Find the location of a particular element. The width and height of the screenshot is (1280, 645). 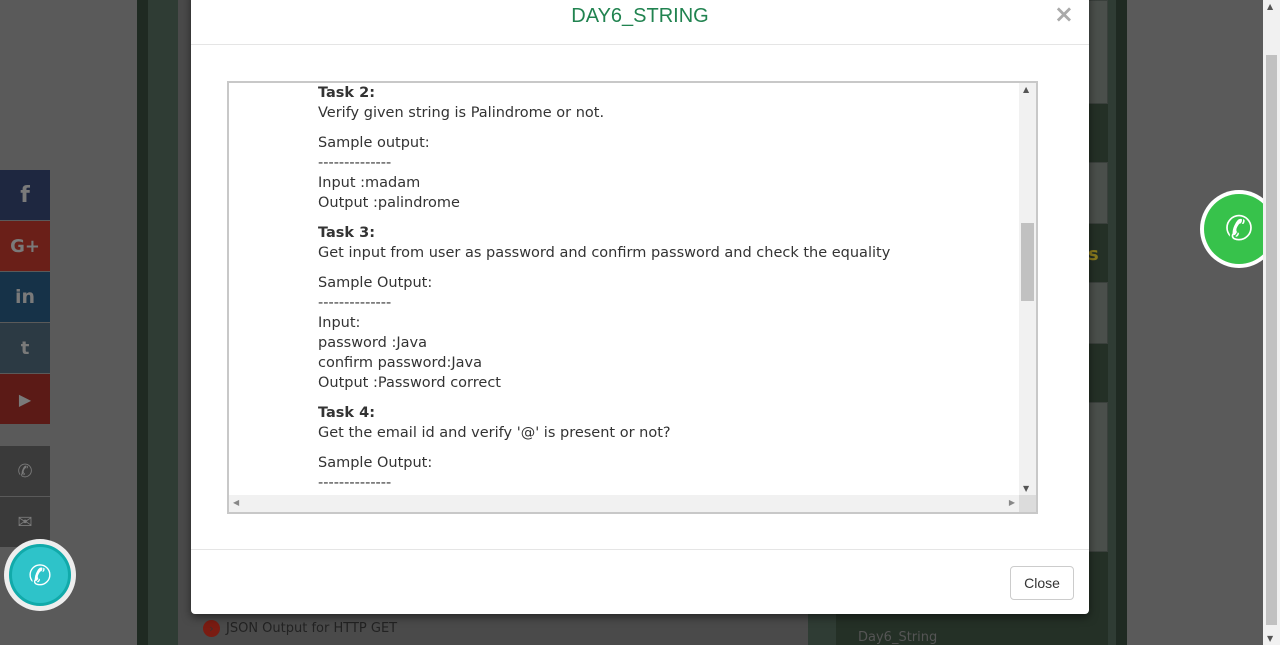

task-heading-text: Task 4: is located at coordinates (347, 413).